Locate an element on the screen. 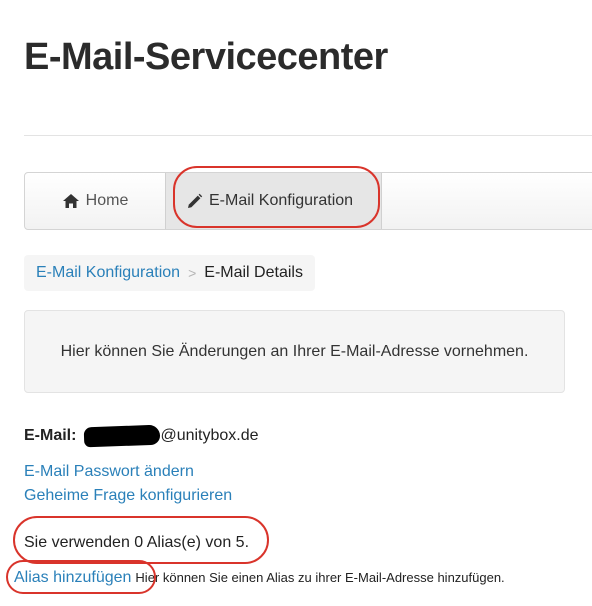 The width and height of the screenshot is (592, 606). breadcrumb-link-config: E-Mail Konfiguration is located at coordinates (108, 273).